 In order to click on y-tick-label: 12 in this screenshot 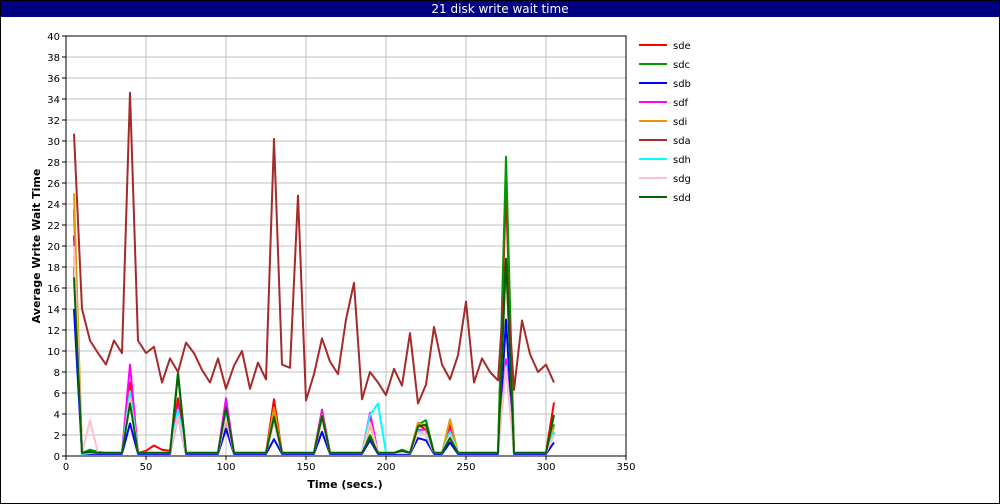, I will do `click(53, 331)`.